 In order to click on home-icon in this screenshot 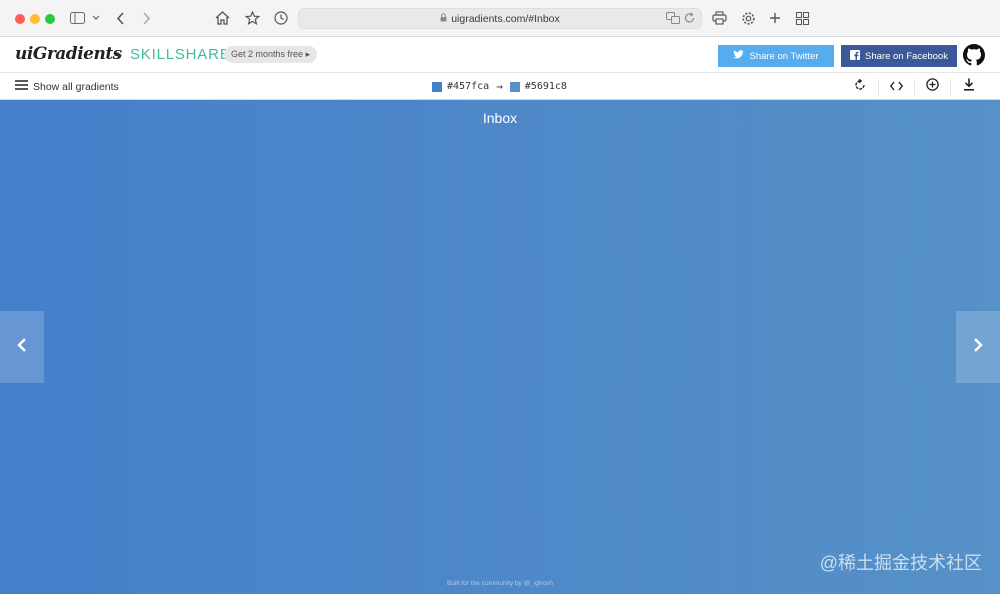, I will do `click(222, 18)`.